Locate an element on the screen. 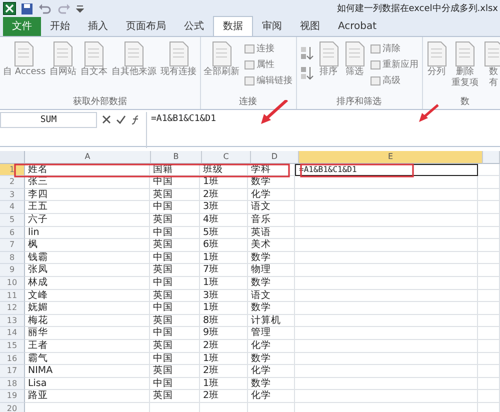 This screenshot has width=500, height=412. column-header: D is located at coordinates (275, 157).